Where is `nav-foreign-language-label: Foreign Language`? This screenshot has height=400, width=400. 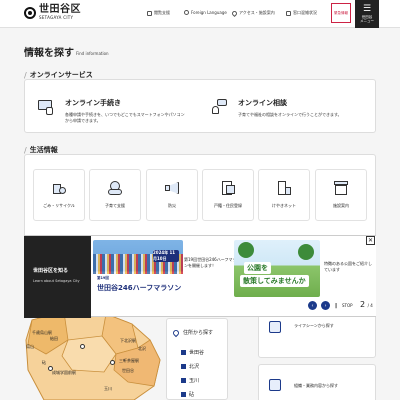
nav-foreign-language-label: Foreign Language is located at coordinates (209, 12).